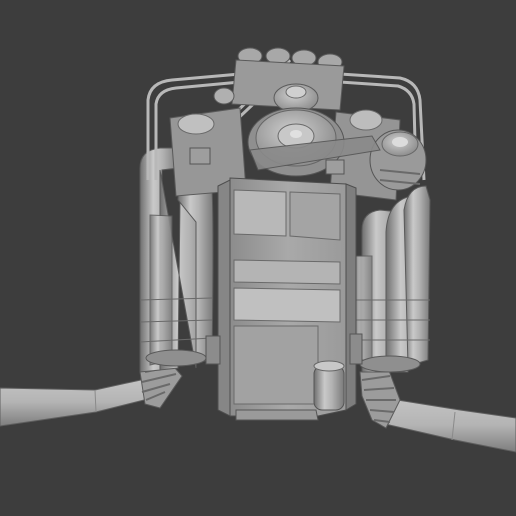 The image size is (516, 516). I want to click on right-exhaust-tailpipe, so click(450, 425).